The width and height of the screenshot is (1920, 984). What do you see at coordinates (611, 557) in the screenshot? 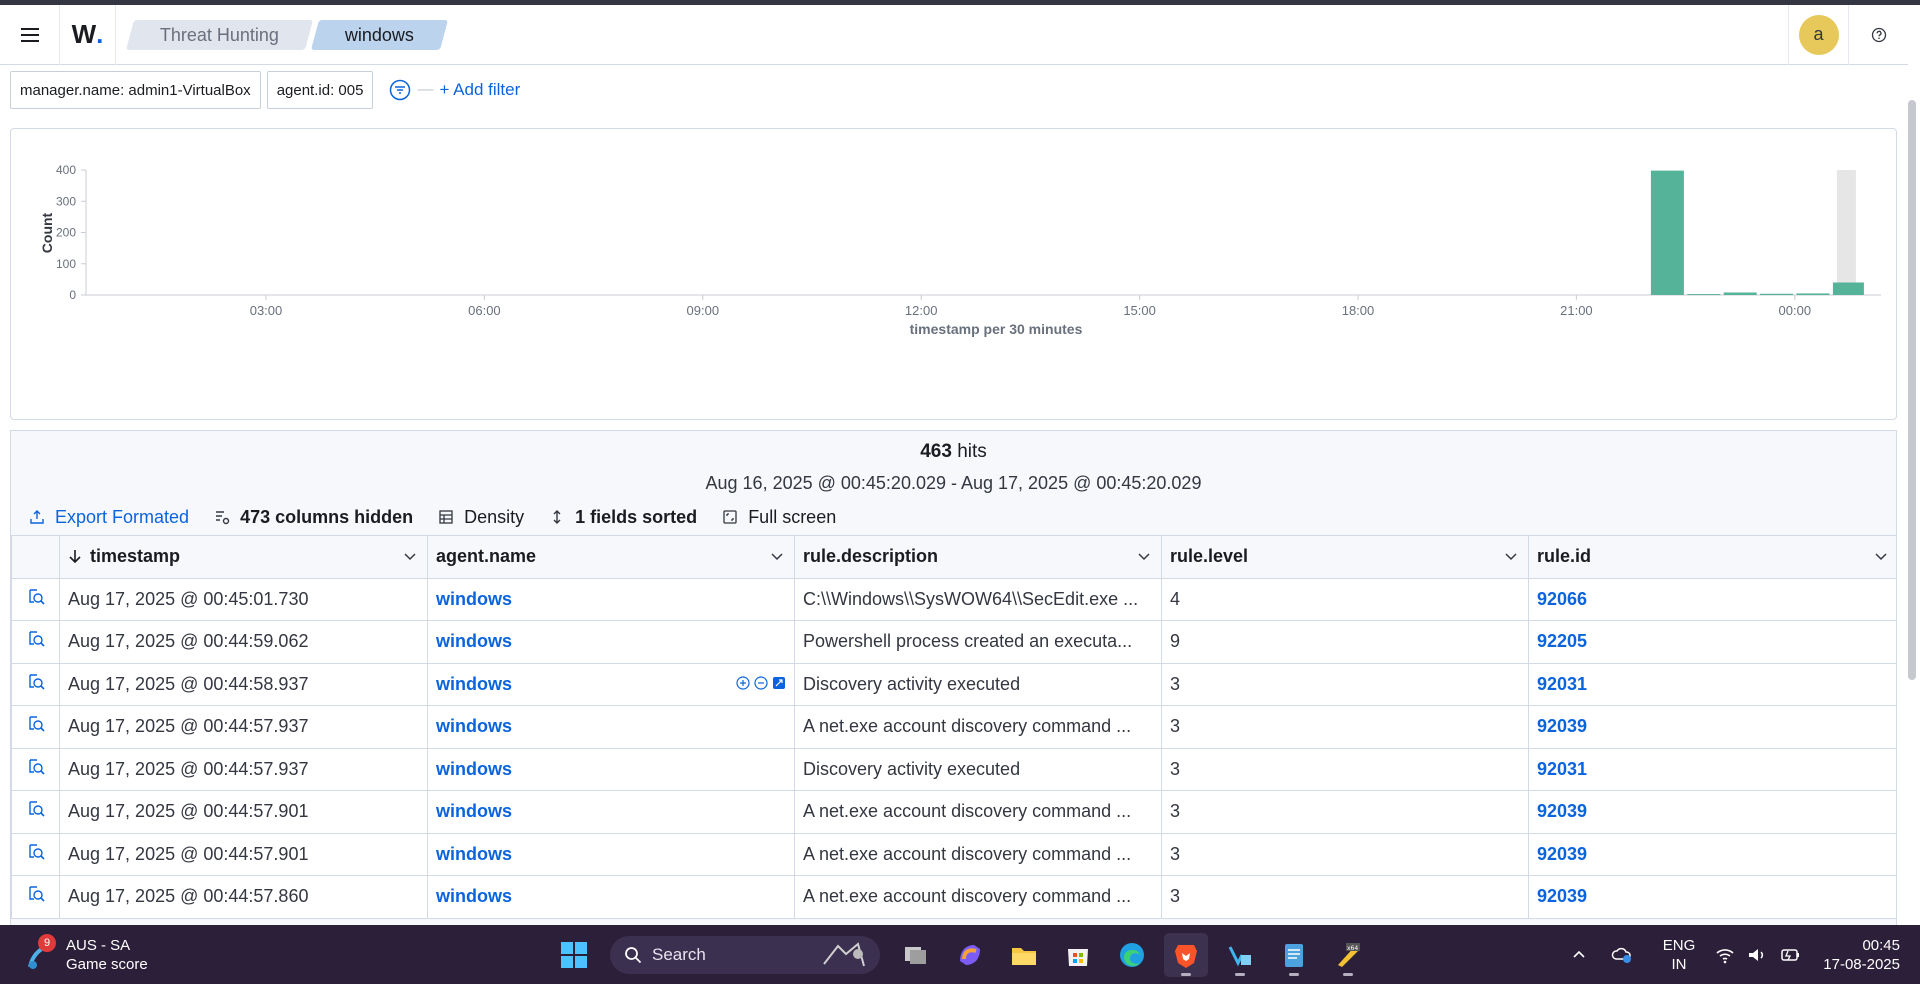
I see `column-header-agent-name: agent.name` at bounding box center [611, 557].